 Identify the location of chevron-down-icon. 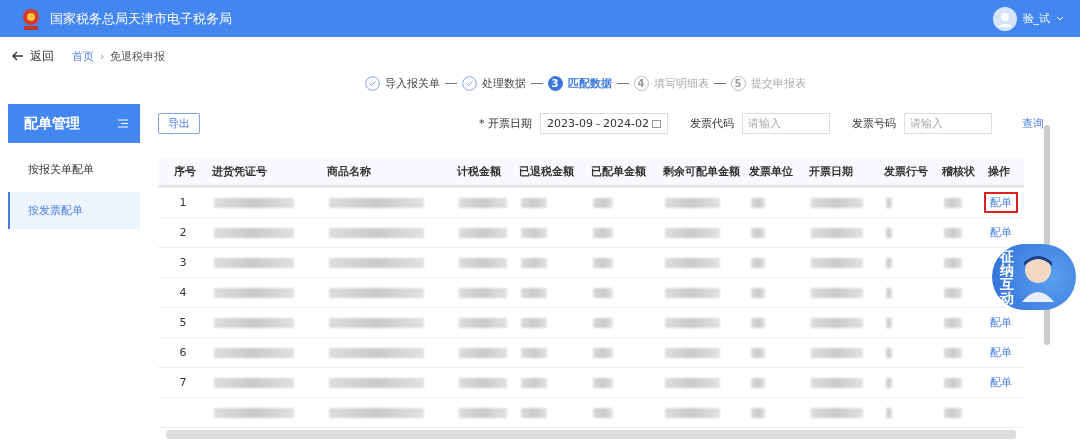
(1060, 18).